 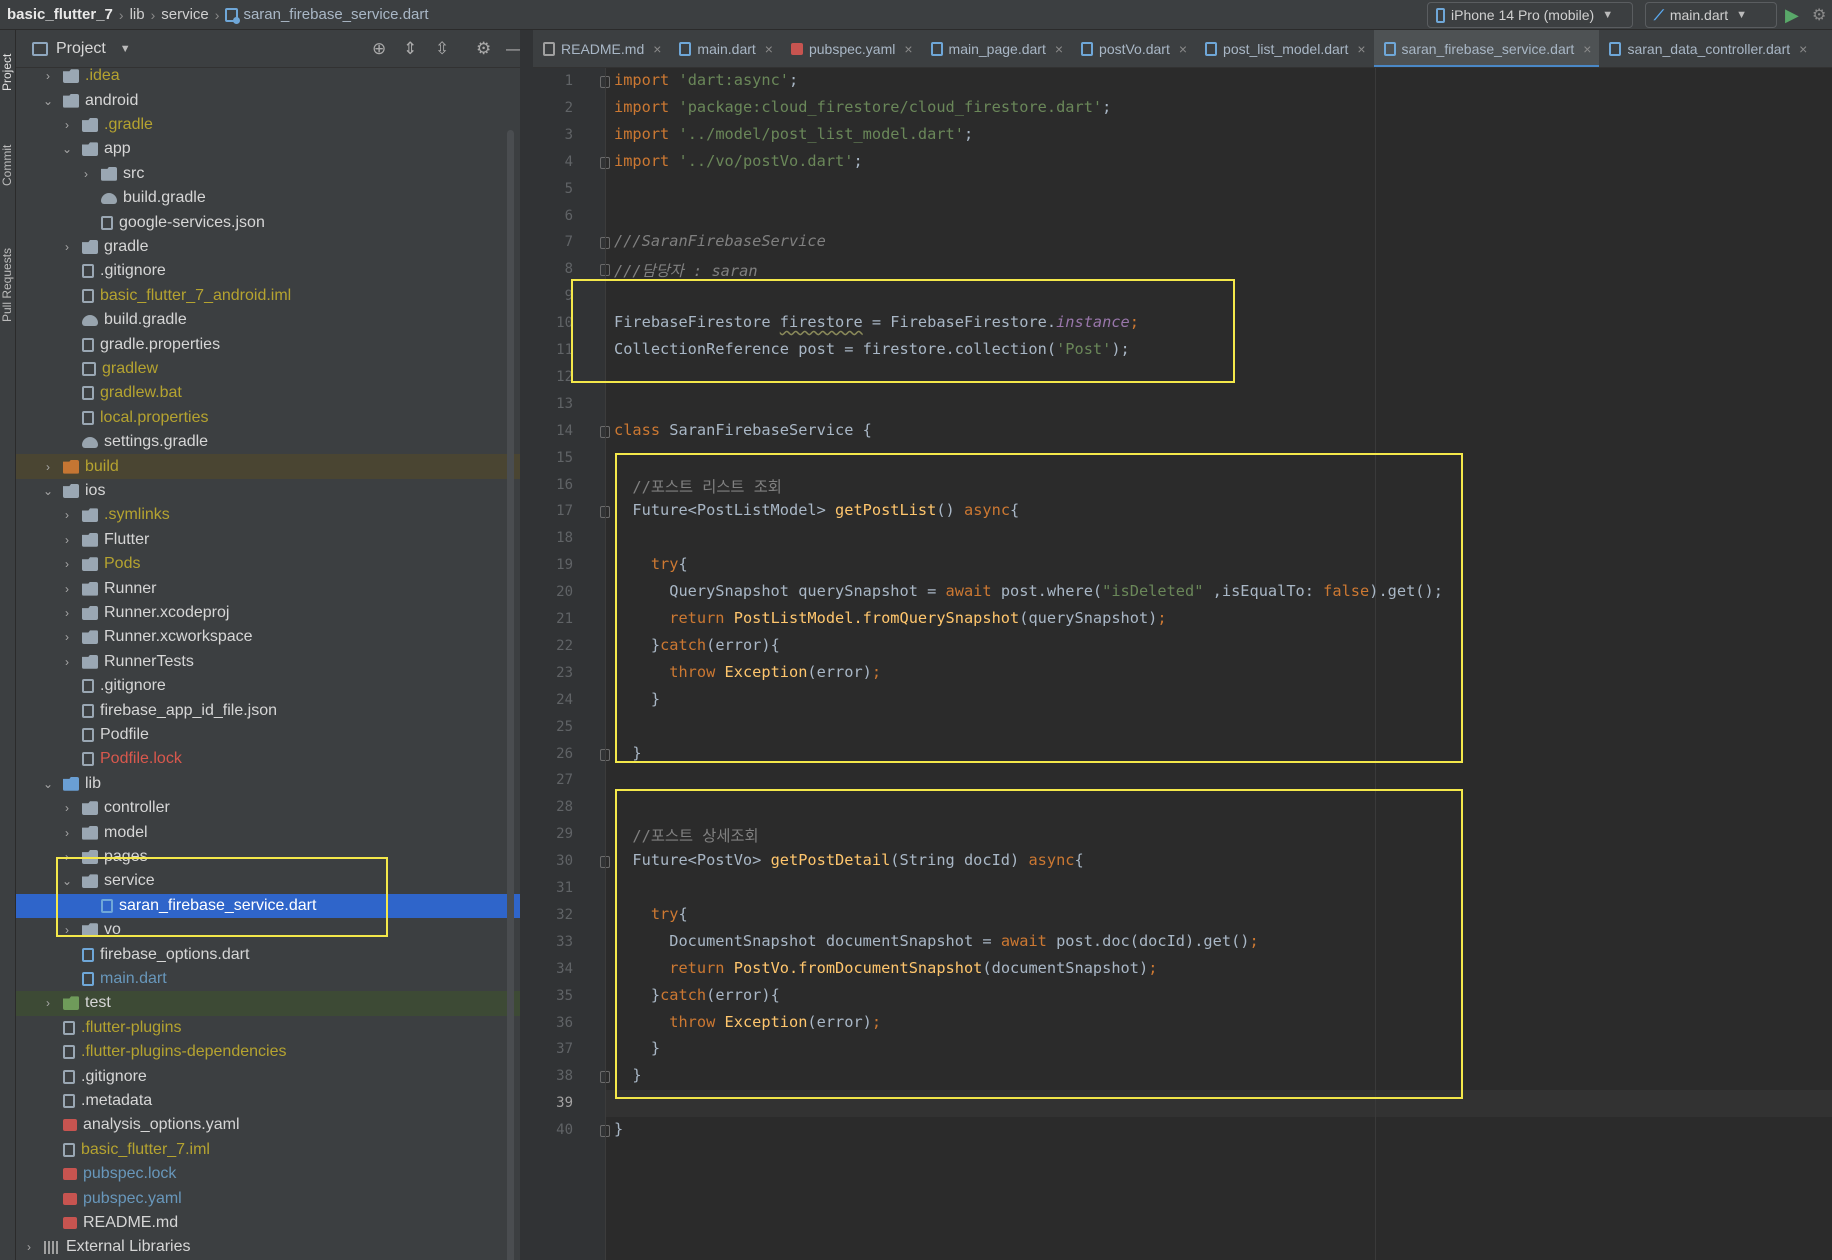 I want to click on tree-item: › build, so click(x=268, y=466).